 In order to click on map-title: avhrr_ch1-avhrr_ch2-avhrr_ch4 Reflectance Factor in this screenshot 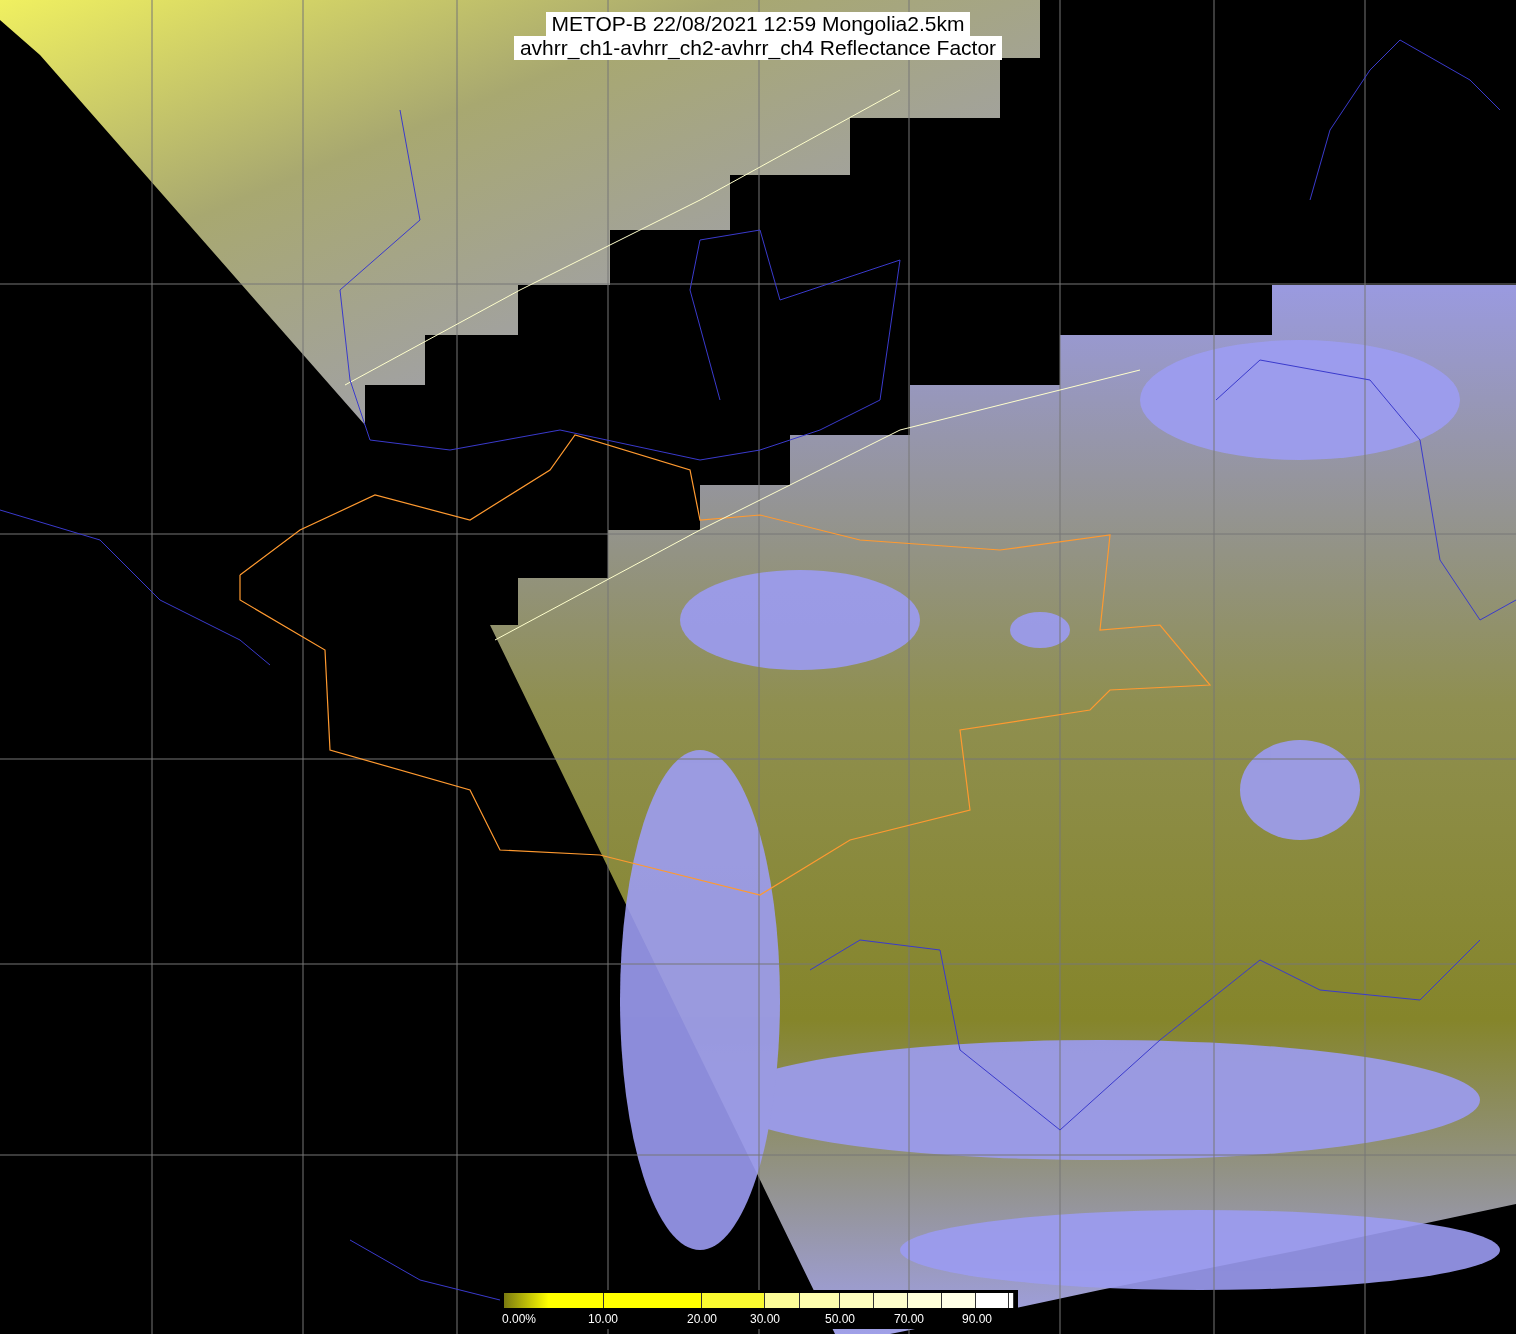, I will do `click(758, 48)`.